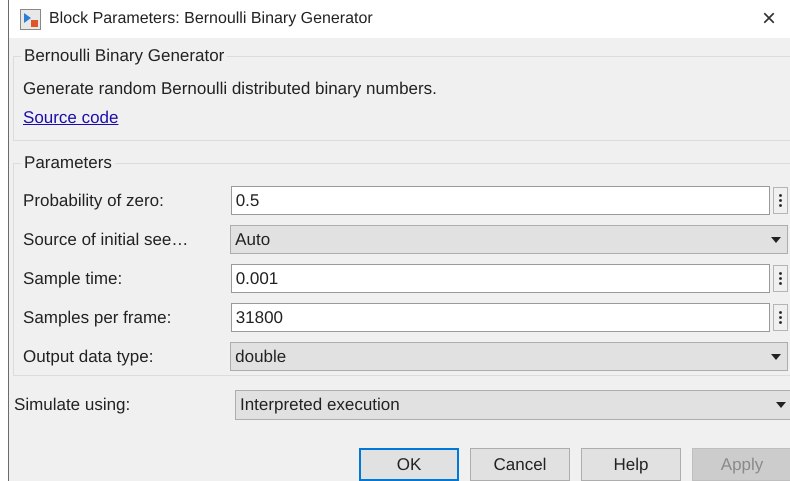 Image resolution: width=790 pixels, height=481 pixels. Describe the element at coordinates (409, 464) in the screenshot. I see `dialog-button: OK` at that location.